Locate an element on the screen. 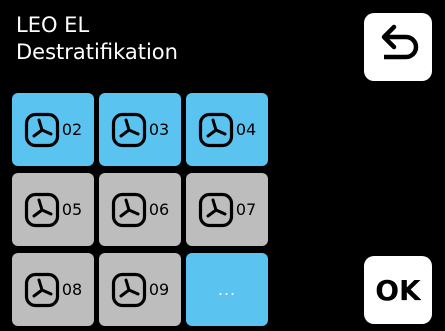 This screenshot has height=331, width=445. fan-tile-label: 02 is located at coordinates (72, 129).